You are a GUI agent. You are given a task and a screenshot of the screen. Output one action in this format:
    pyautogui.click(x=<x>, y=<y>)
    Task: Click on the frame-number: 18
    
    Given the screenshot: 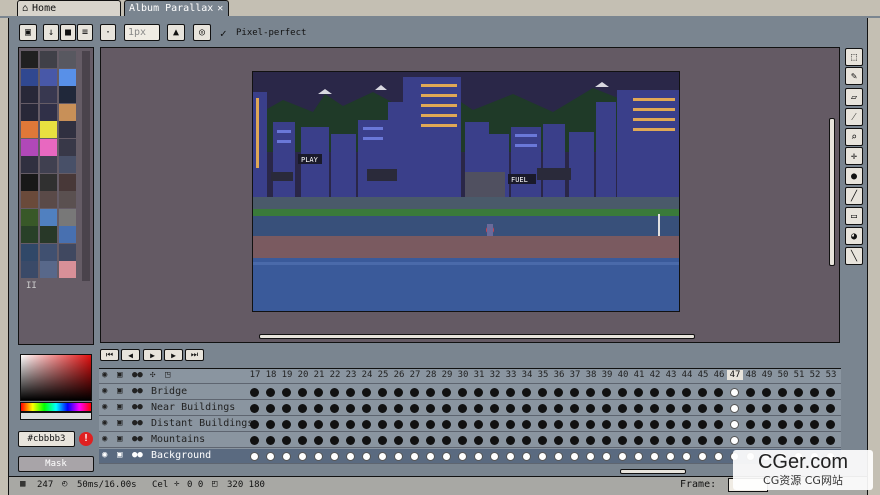 What is the action you would take?
    pyautogui.click(x=271, y=375)
    